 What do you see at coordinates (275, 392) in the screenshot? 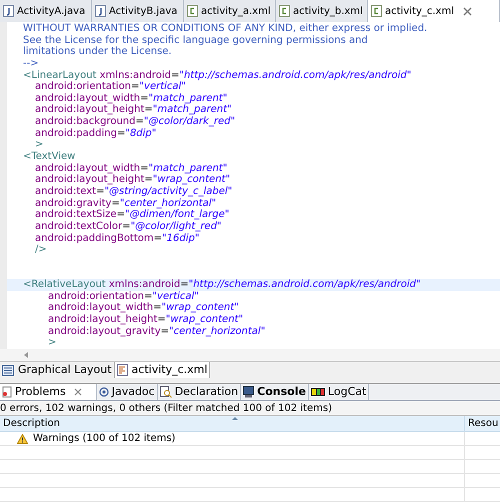
I see `view-tab: Console` at bounding box center [275, 392].